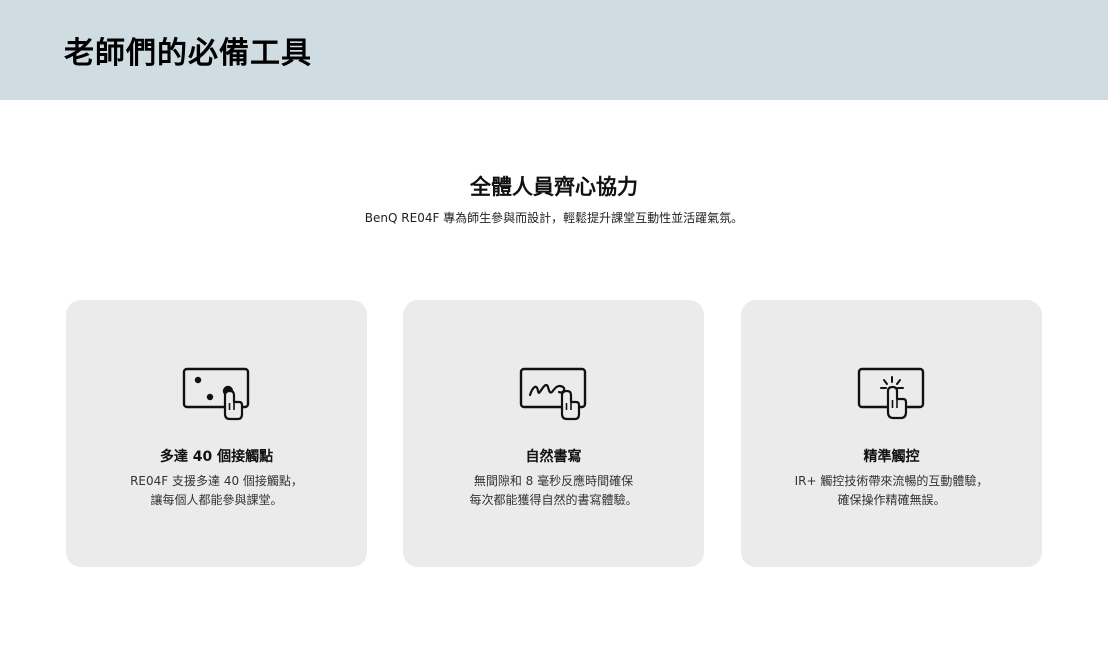 This screenshot has height=659, width=1108. I want to click on page-title: 老師們的必備工具, so click(188, 53).